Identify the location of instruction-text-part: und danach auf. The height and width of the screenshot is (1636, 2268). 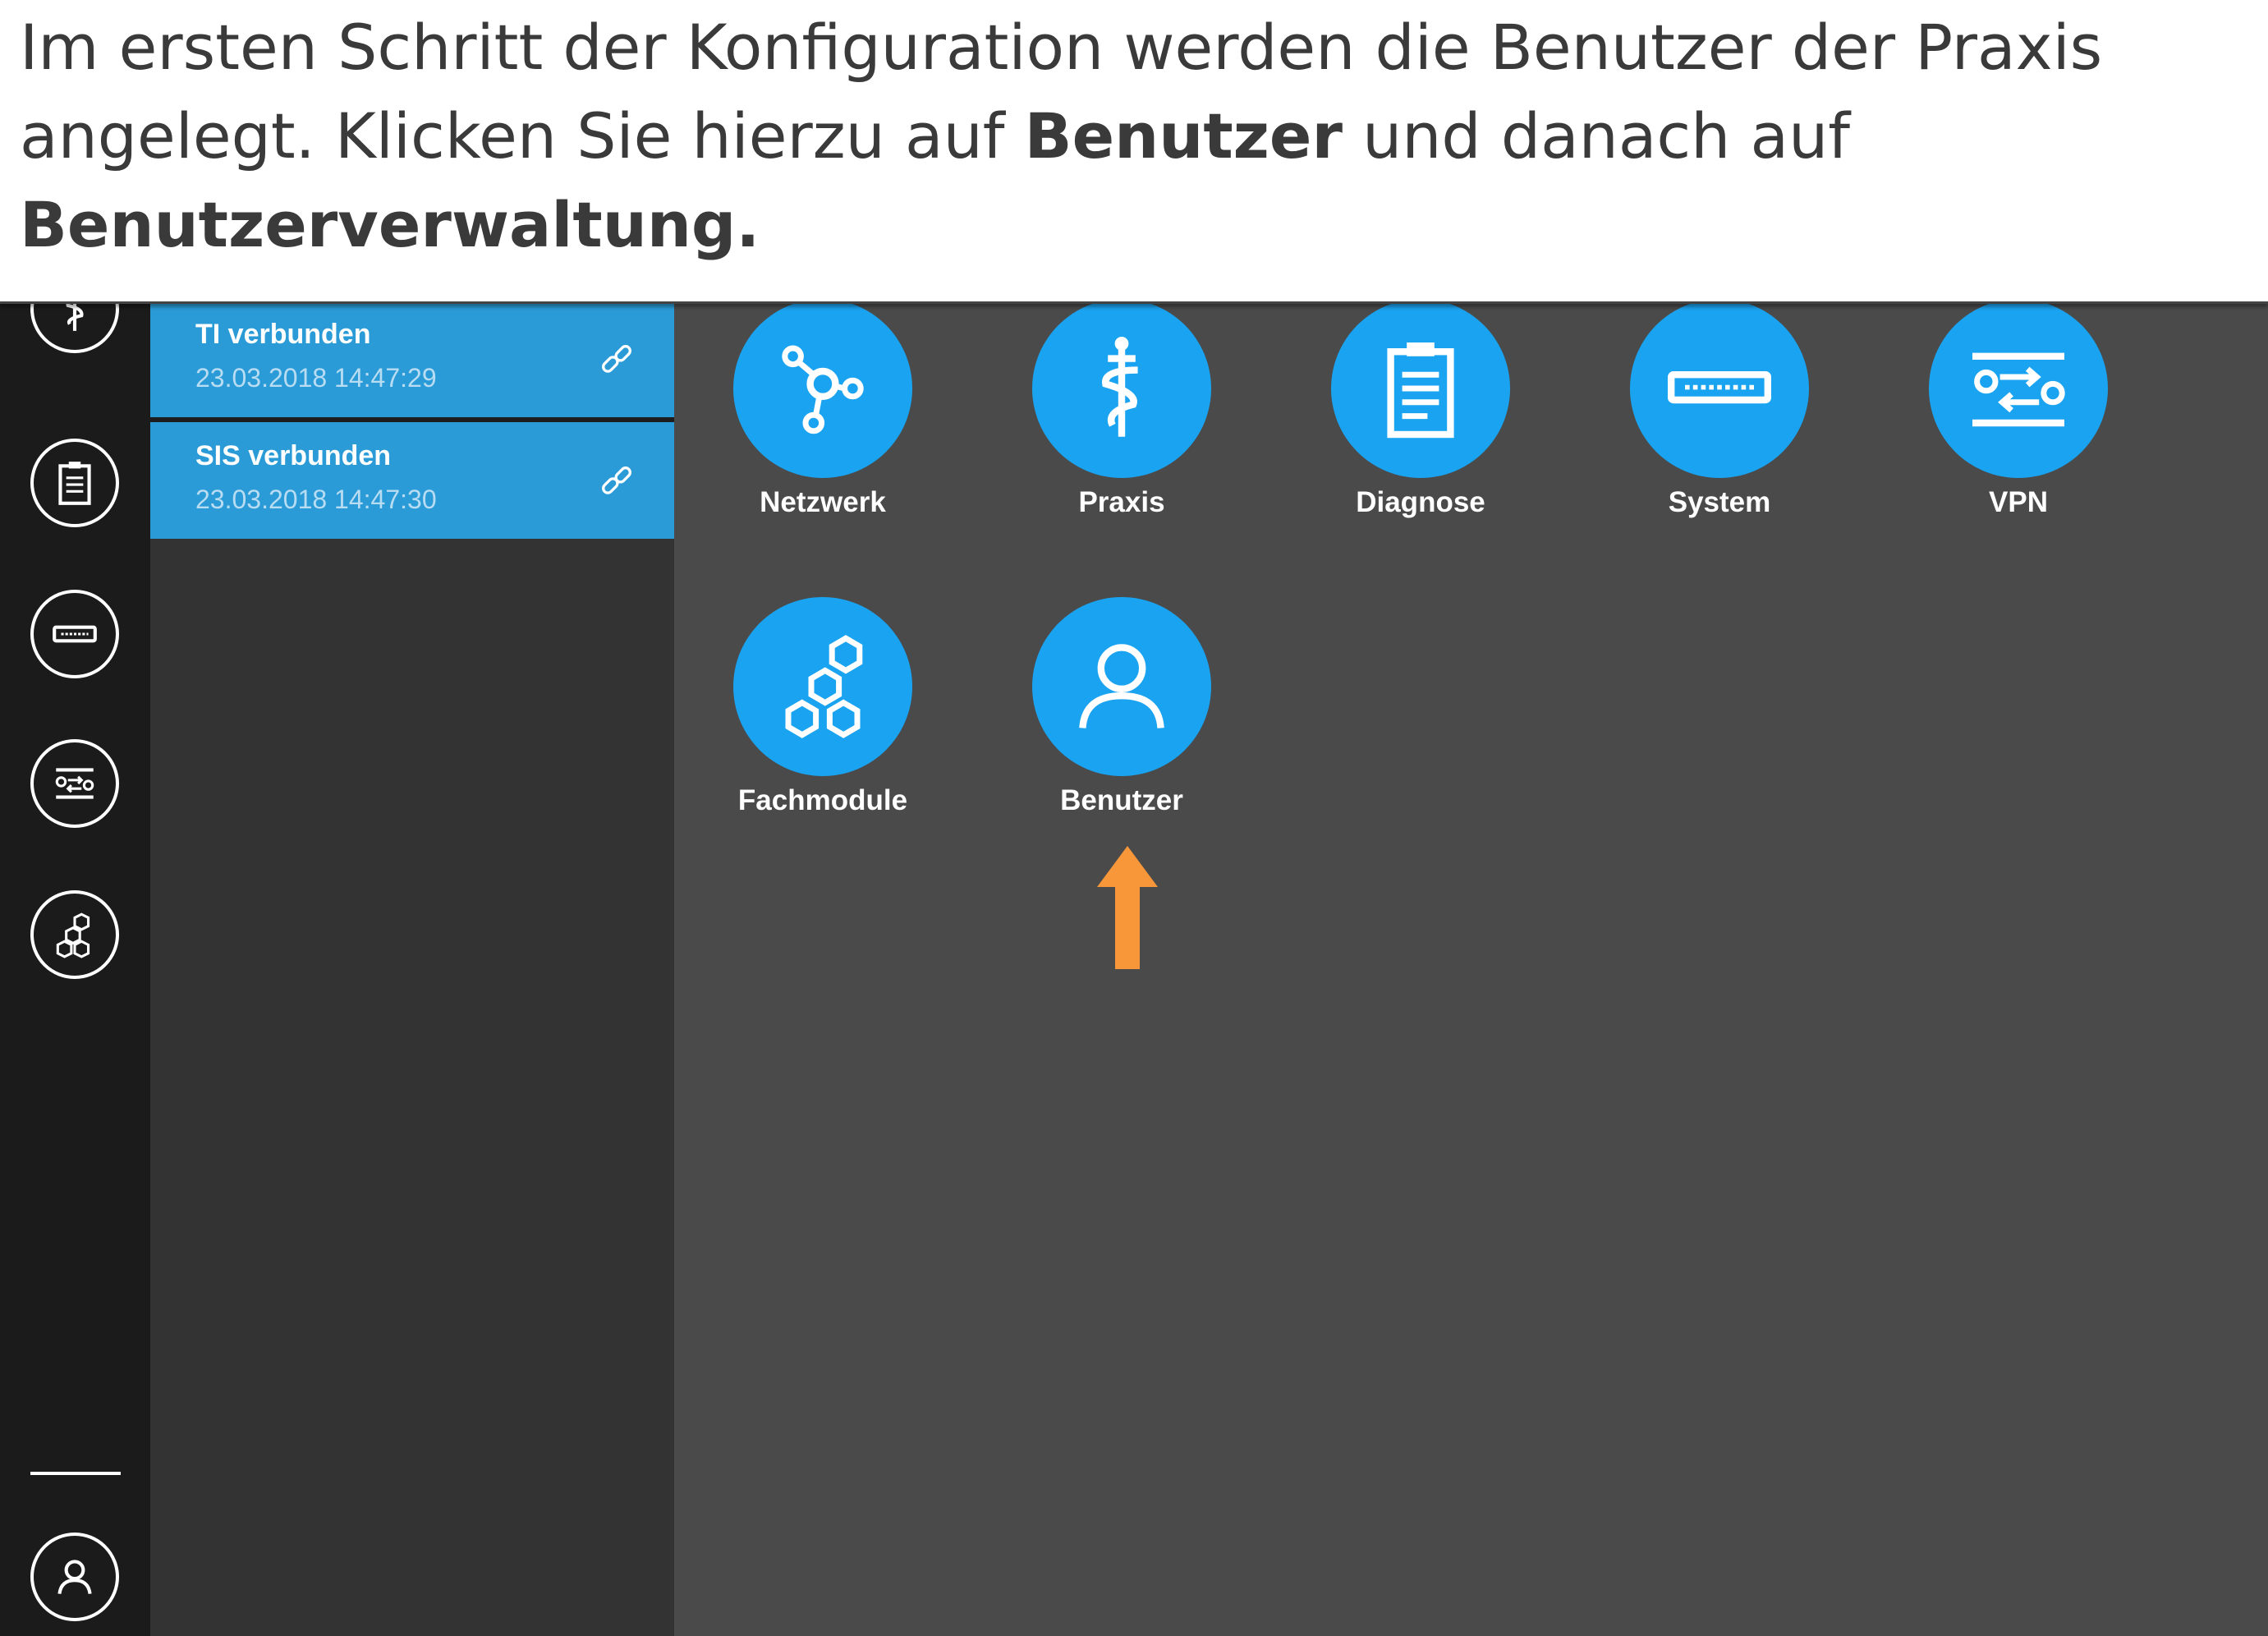
(1596, 135).